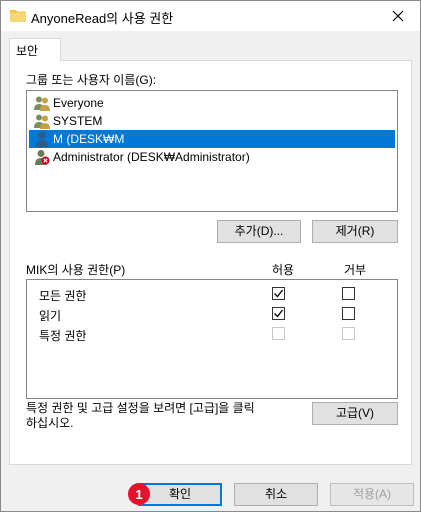 The width and height of the screenshot is (421, 512). Describe the element at coordinates (348, 333) in the screenshot. I see `deny-special-checkbox` at that location.